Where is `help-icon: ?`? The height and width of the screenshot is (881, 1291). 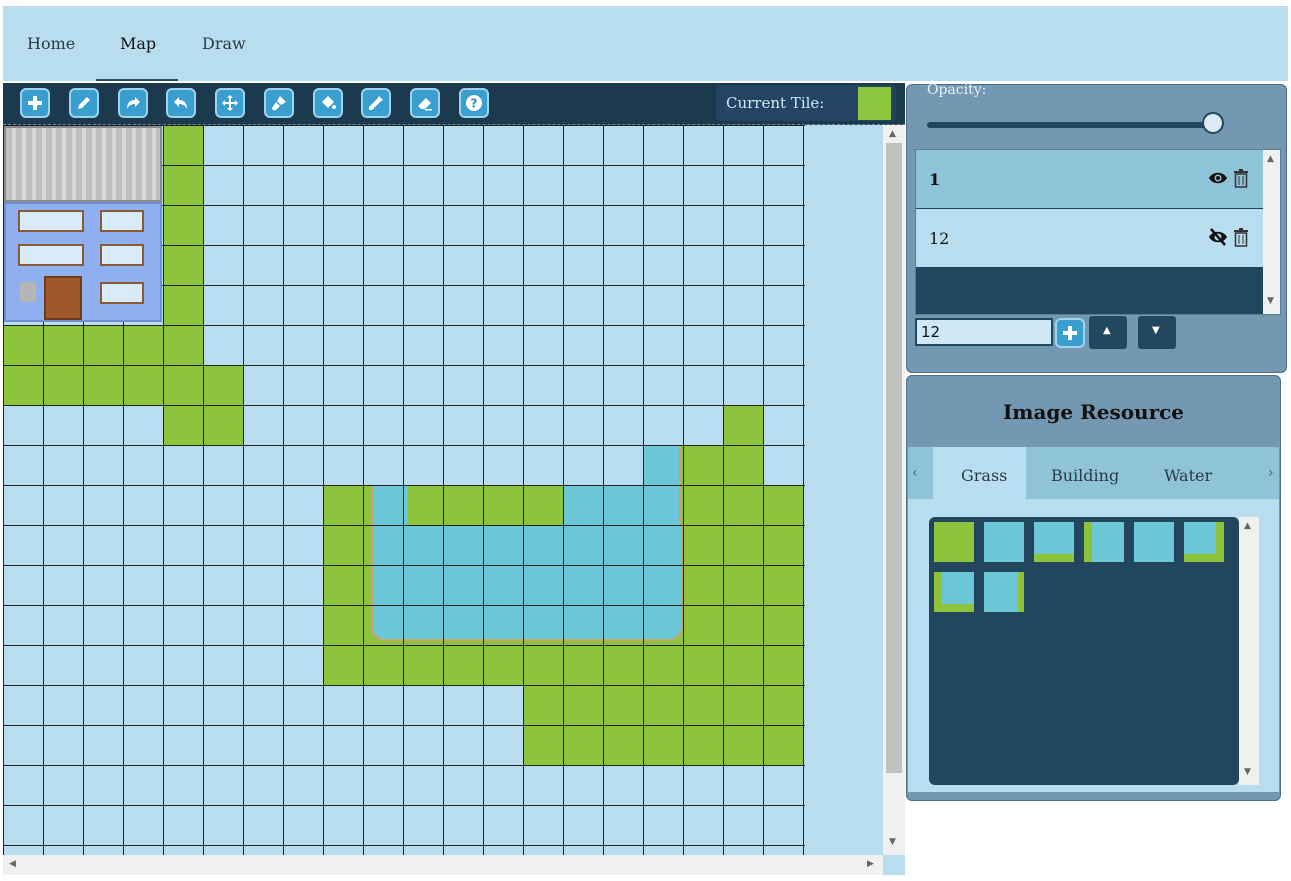
help-icon: ? is located at coordinates (474, 103).